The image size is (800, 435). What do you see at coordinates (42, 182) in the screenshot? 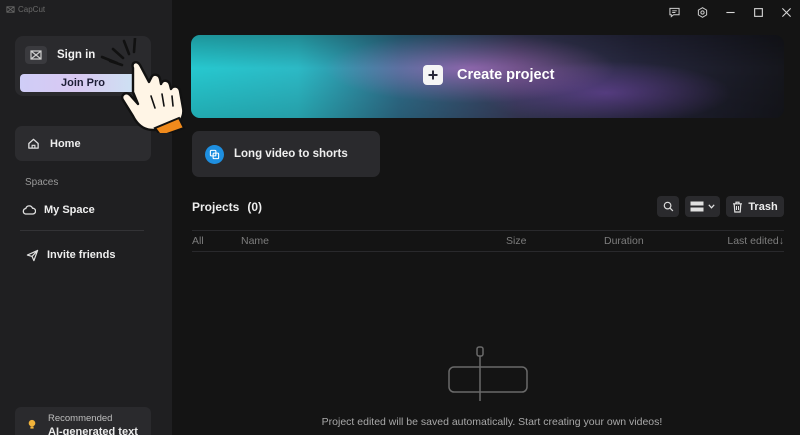
I see `spaces-section-label: Spaces` at bounding box center [42, 182].